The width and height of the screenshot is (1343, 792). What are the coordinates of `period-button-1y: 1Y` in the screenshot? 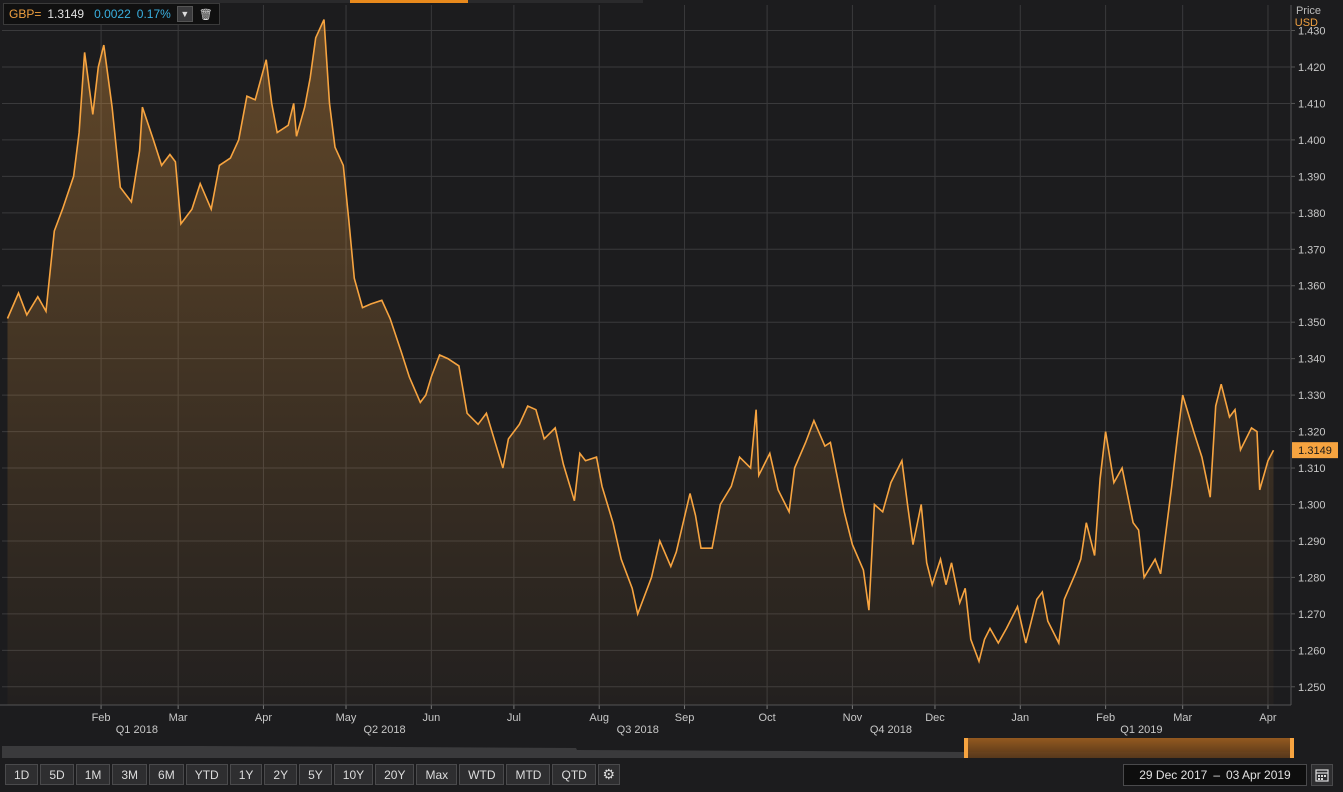 It's located at (246, 774).